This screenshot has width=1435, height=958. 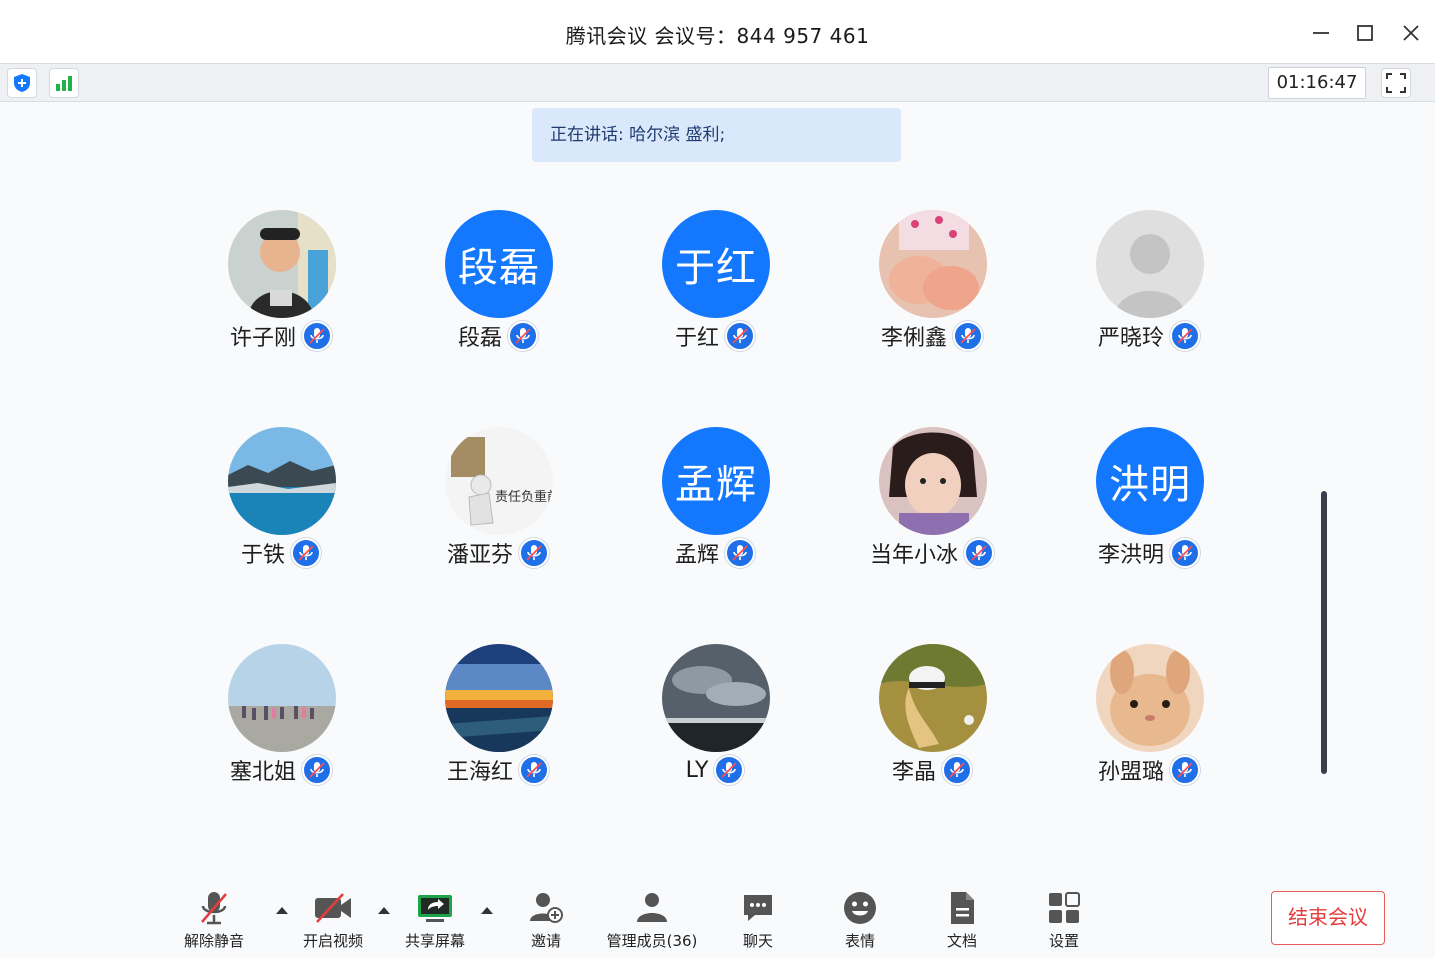 I want to click on fullscreen-button, so click(x=1396, y=83).